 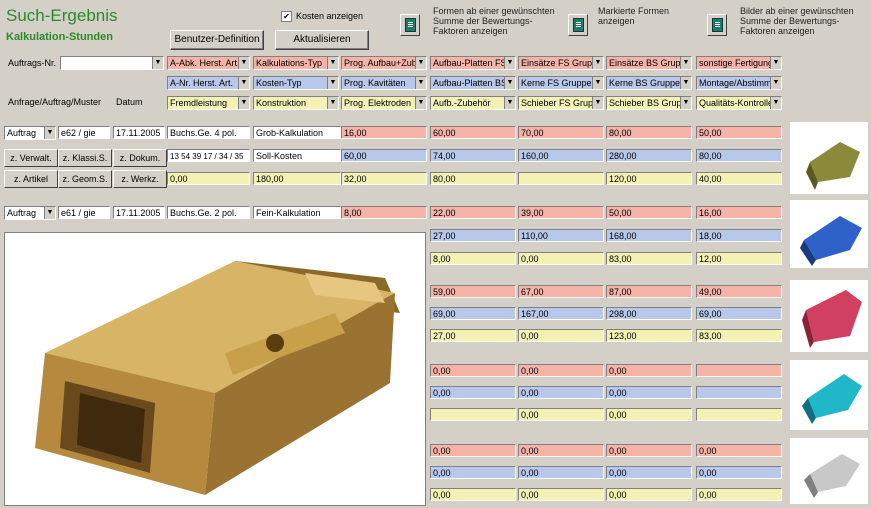 I want to click on cost-cell: 120,00, so click(x=649, y=178).